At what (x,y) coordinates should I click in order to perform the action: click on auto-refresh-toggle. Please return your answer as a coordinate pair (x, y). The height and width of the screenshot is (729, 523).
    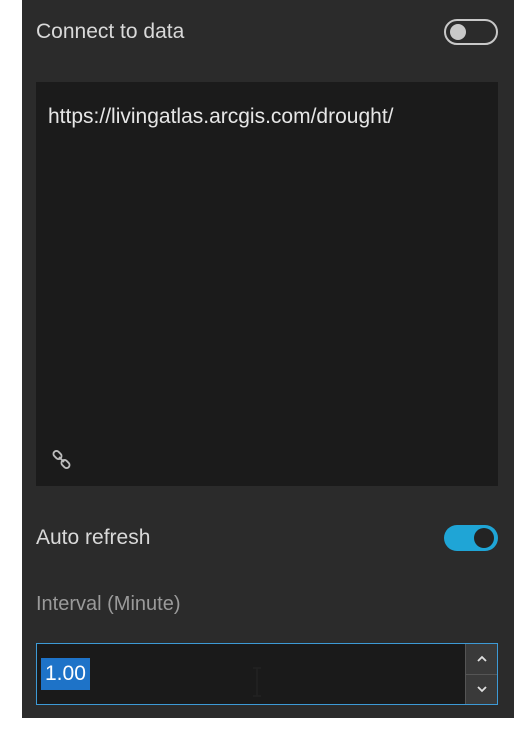
    Looking at the image, I should click on (471, 538).